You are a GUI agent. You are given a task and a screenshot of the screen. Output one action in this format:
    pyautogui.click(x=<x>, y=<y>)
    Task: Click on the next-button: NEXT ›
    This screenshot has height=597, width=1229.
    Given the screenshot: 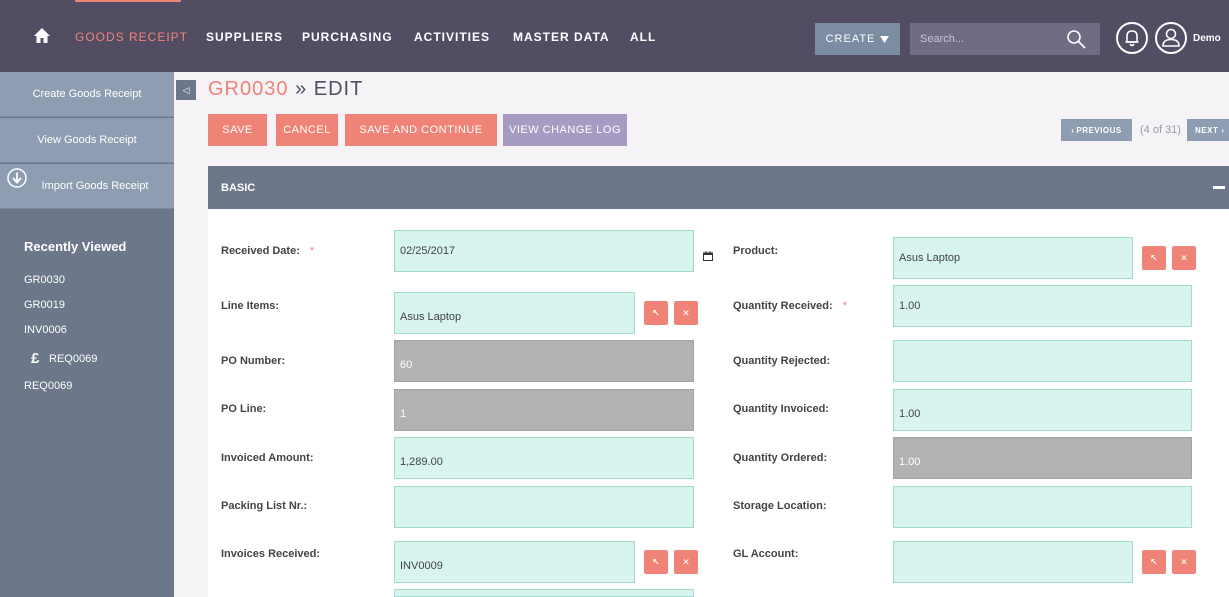 What is the action you would take?
    pyautogui.click(x=1208, y=130)
    